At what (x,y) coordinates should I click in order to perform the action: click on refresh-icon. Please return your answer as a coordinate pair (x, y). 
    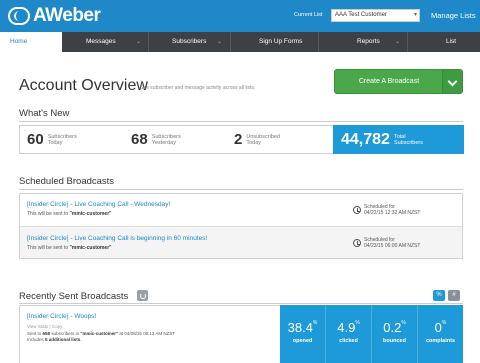
    Looking at the image, I should click on (142, 295).